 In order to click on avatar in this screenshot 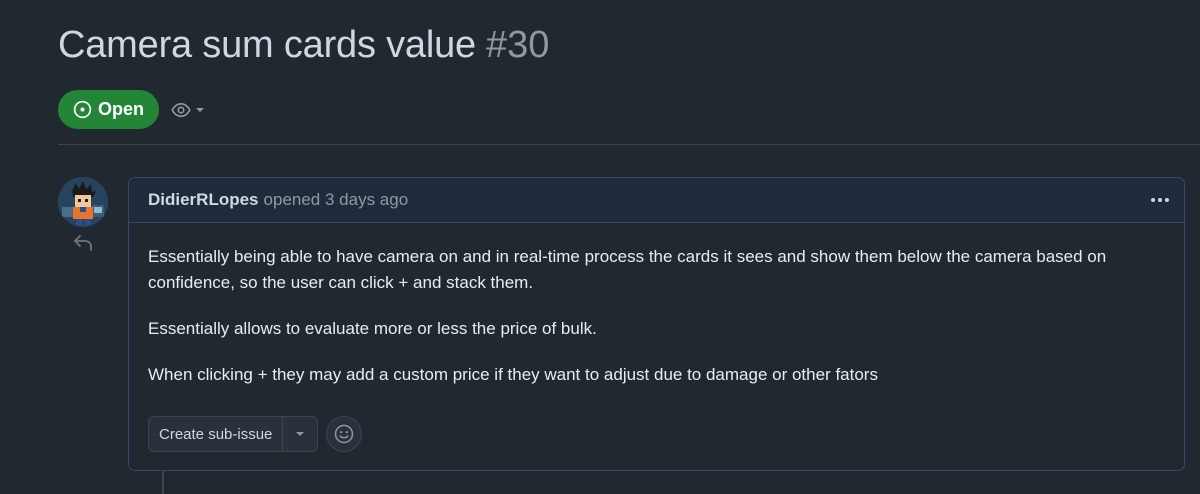, I will do `click(83, 202)`.